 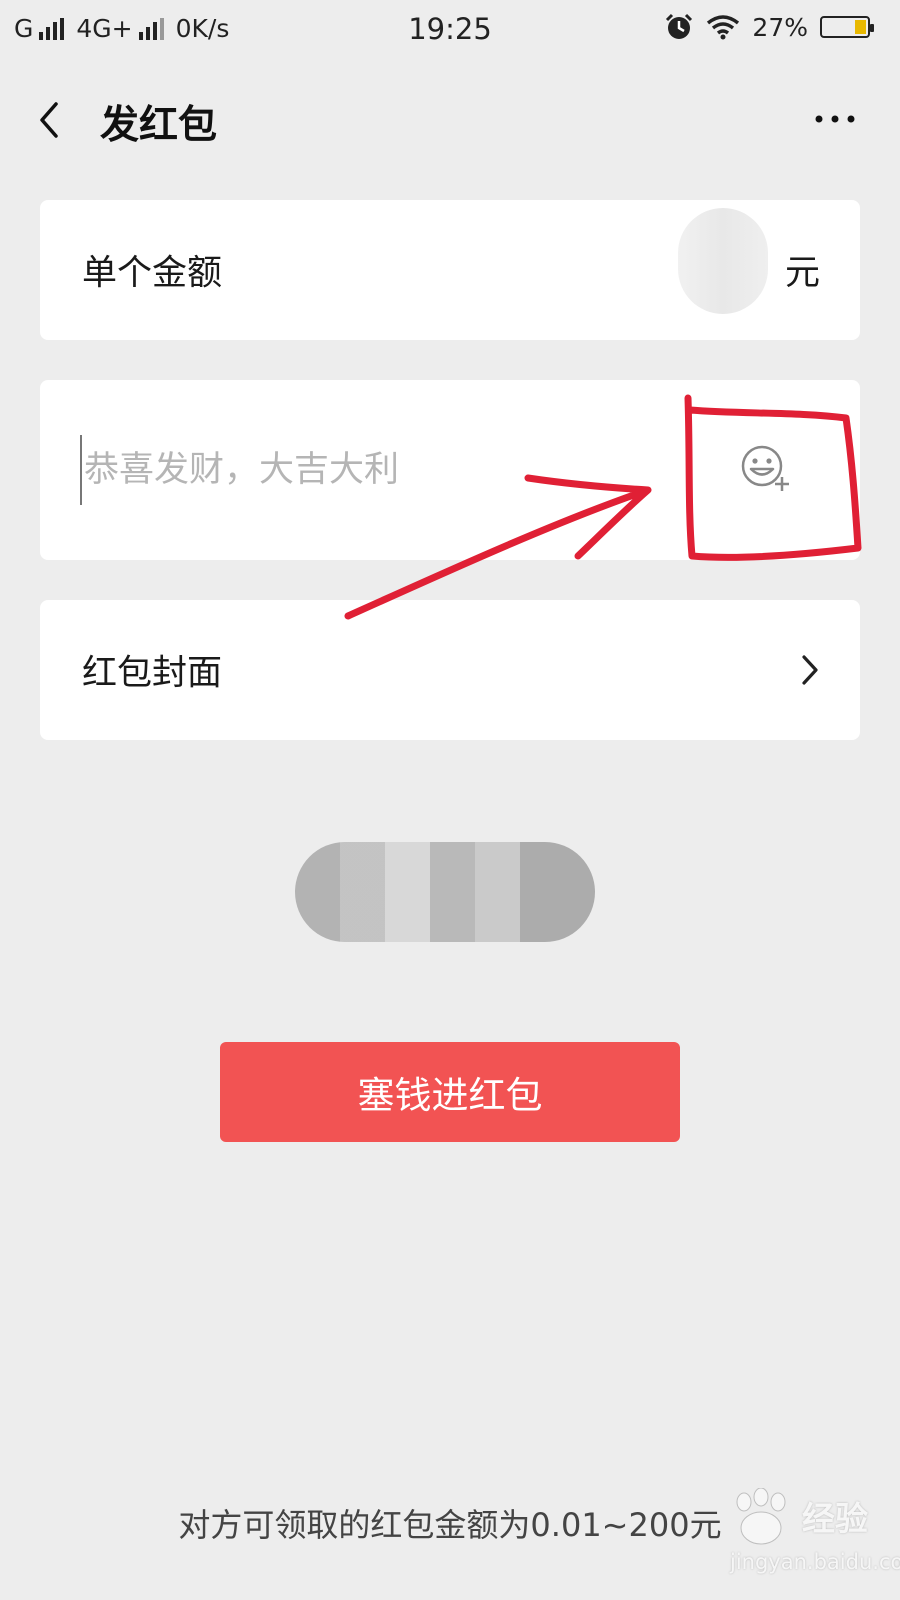 I want to click on baidu-paw-icon, so click(x=761, y=1516).